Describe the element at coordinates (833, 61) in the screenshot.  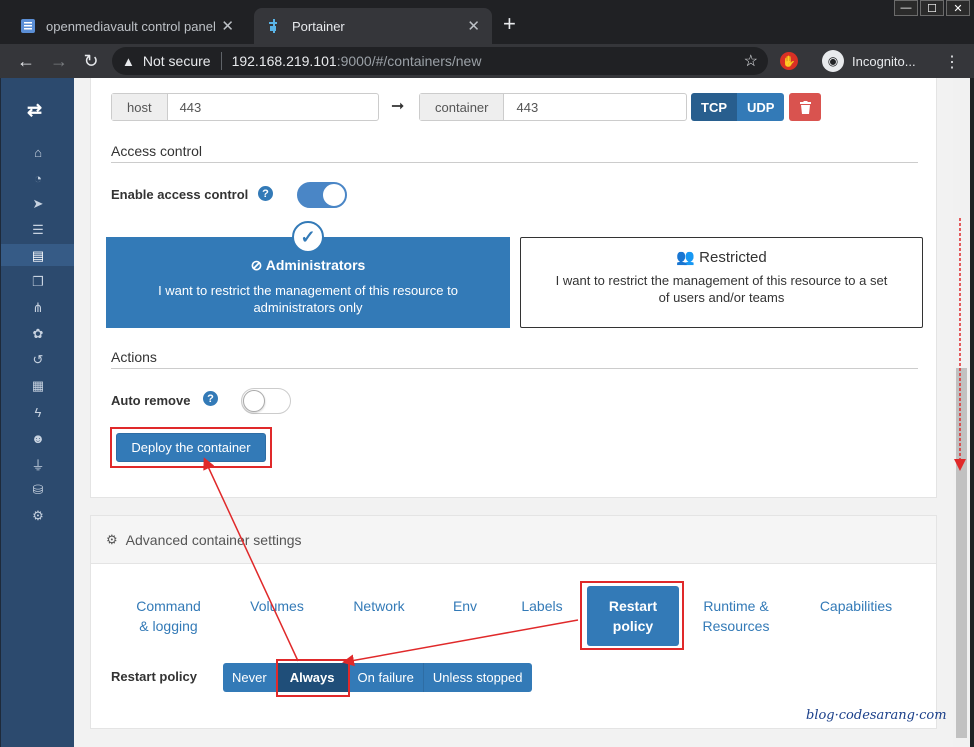
I see `incognito-icon: ◉` at that location.